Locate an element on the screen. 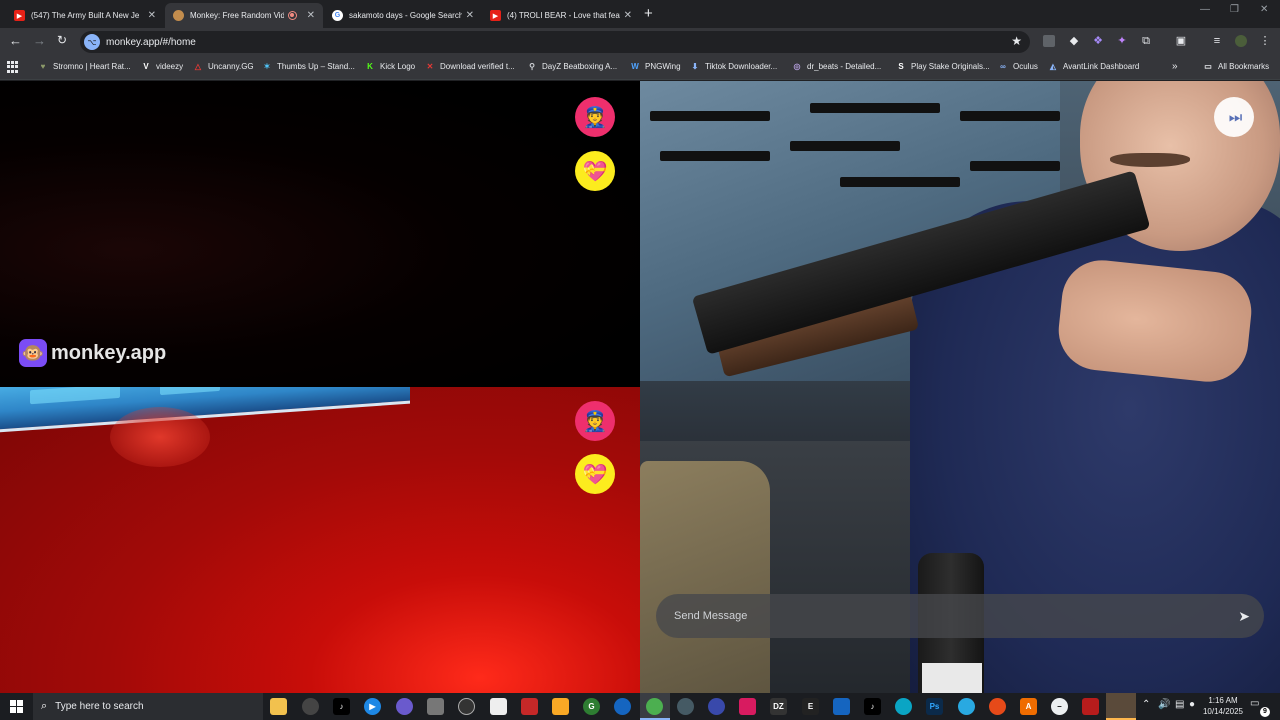 The height and width of the screenshot is (720, 1280). taskbar-search-placeholder: Type here to search is located at coordinates (99, 706).